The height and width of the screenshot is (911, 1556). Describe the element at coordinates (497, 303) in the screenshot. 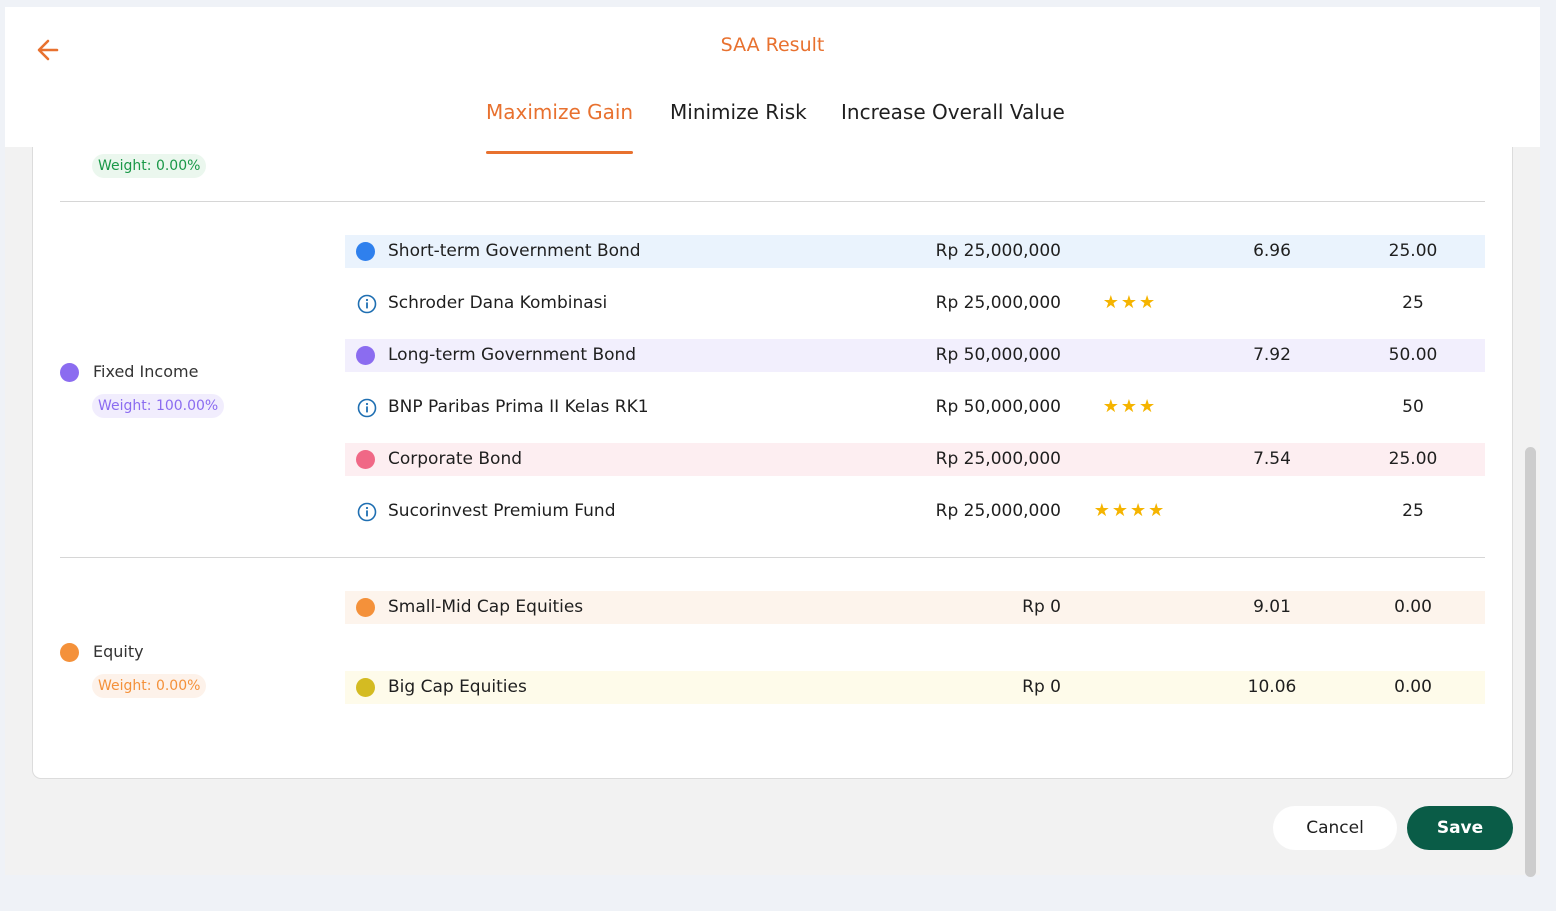

I see `fund-name: Schroder Dana Kombinasi` at that location.